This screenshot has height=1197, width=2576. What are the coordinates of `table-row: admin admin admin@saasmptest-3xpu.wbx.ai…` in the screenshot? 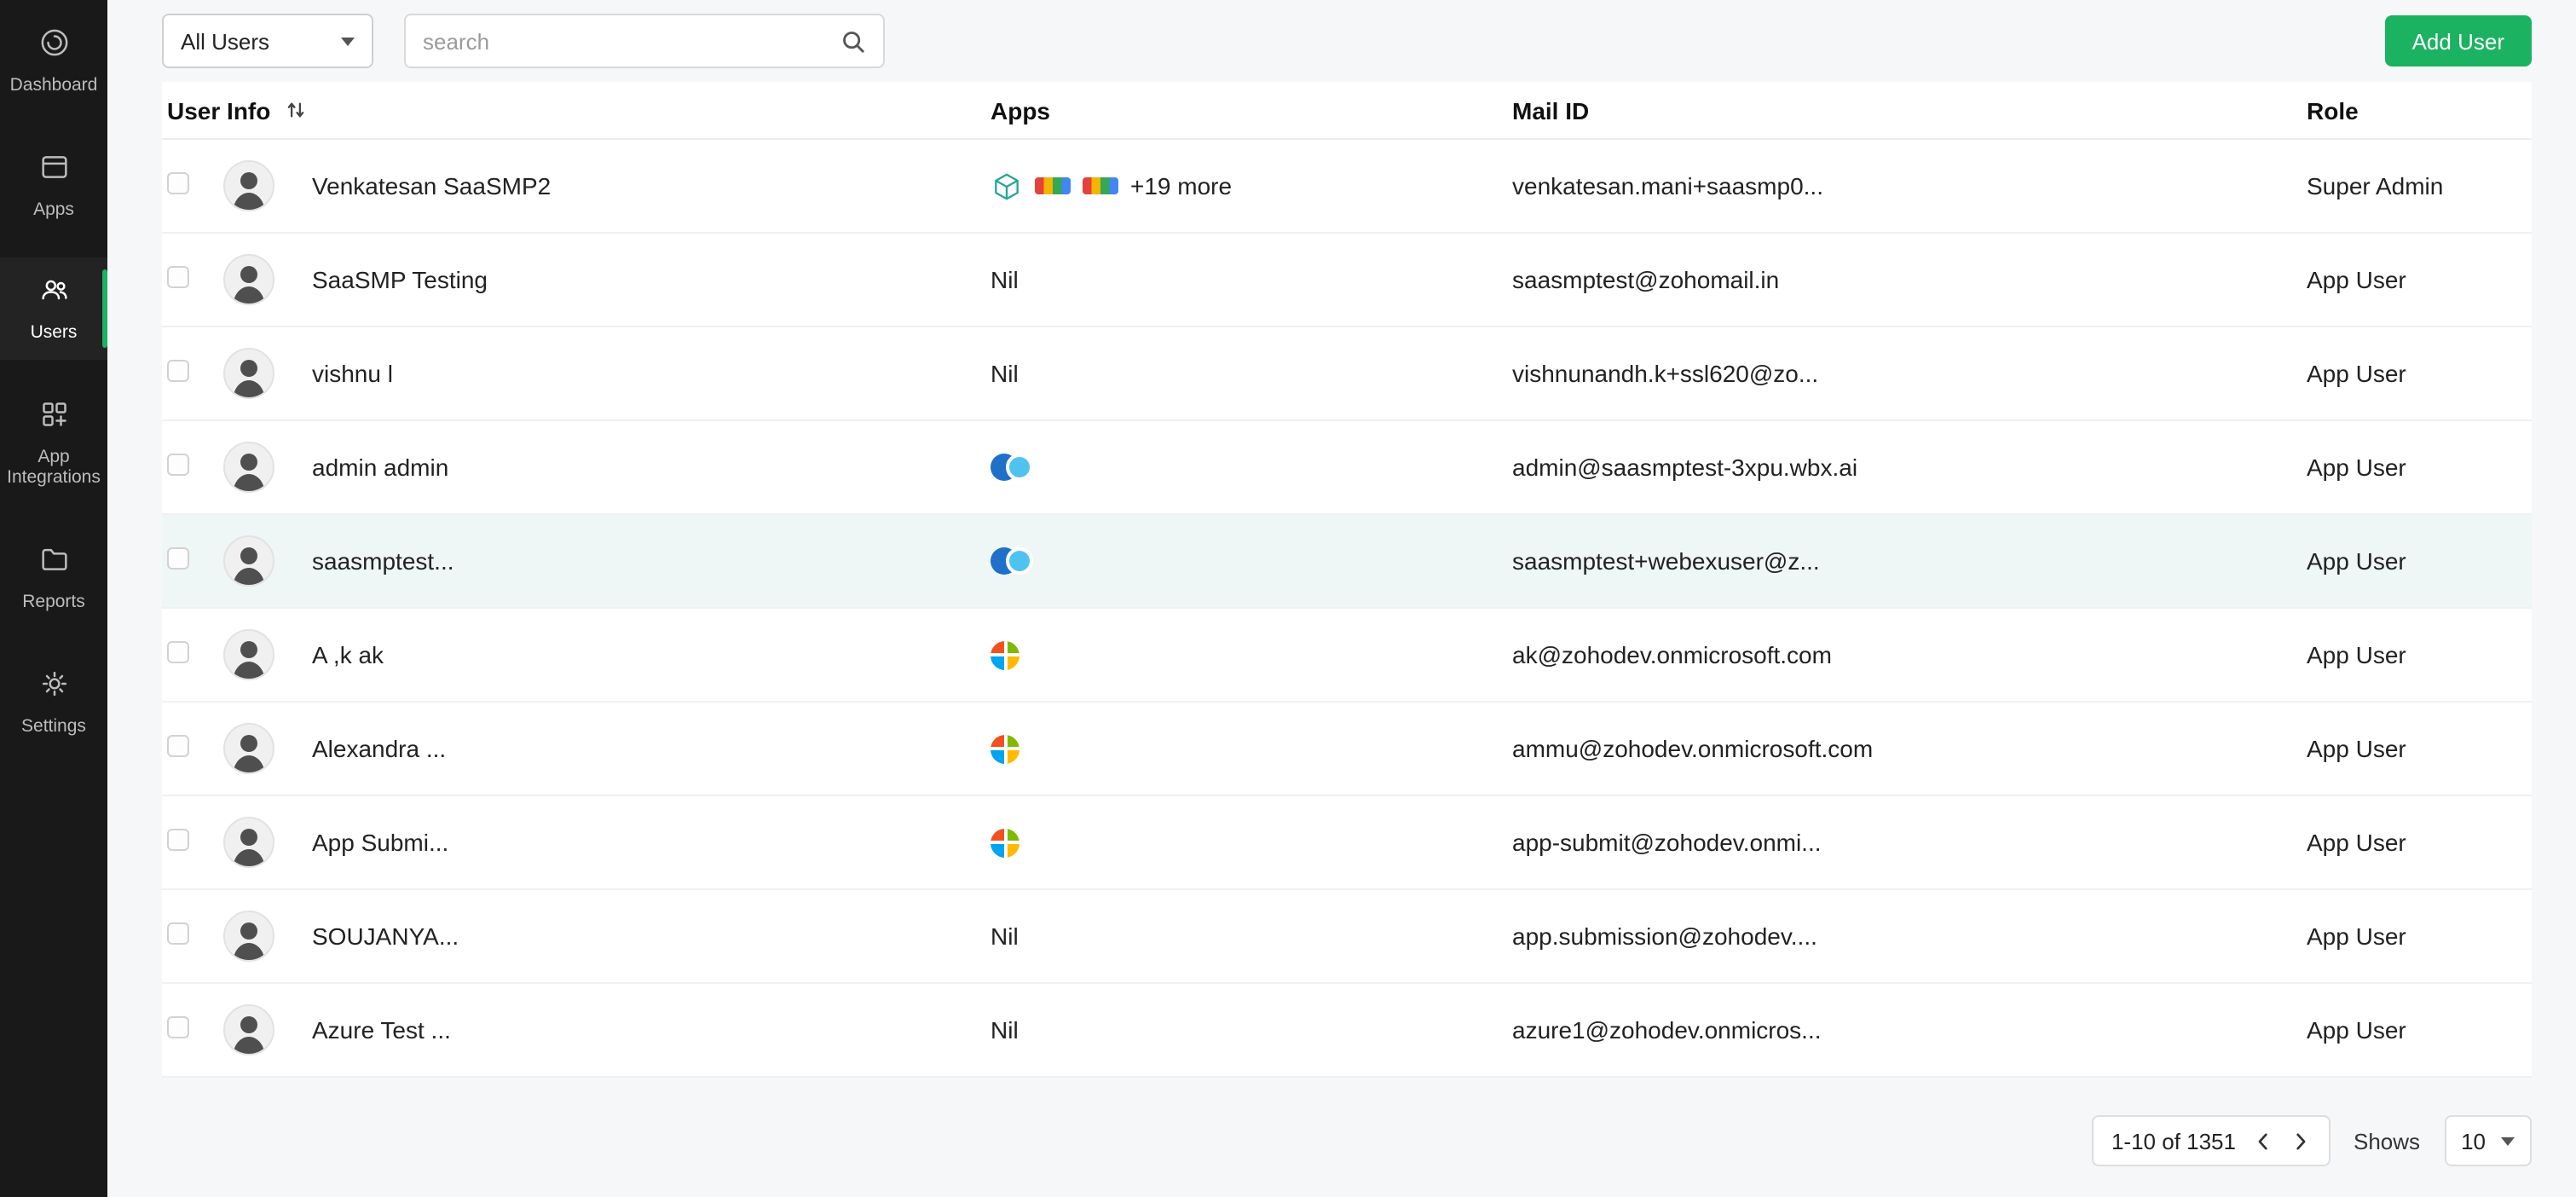 It's located at (1347, 468).